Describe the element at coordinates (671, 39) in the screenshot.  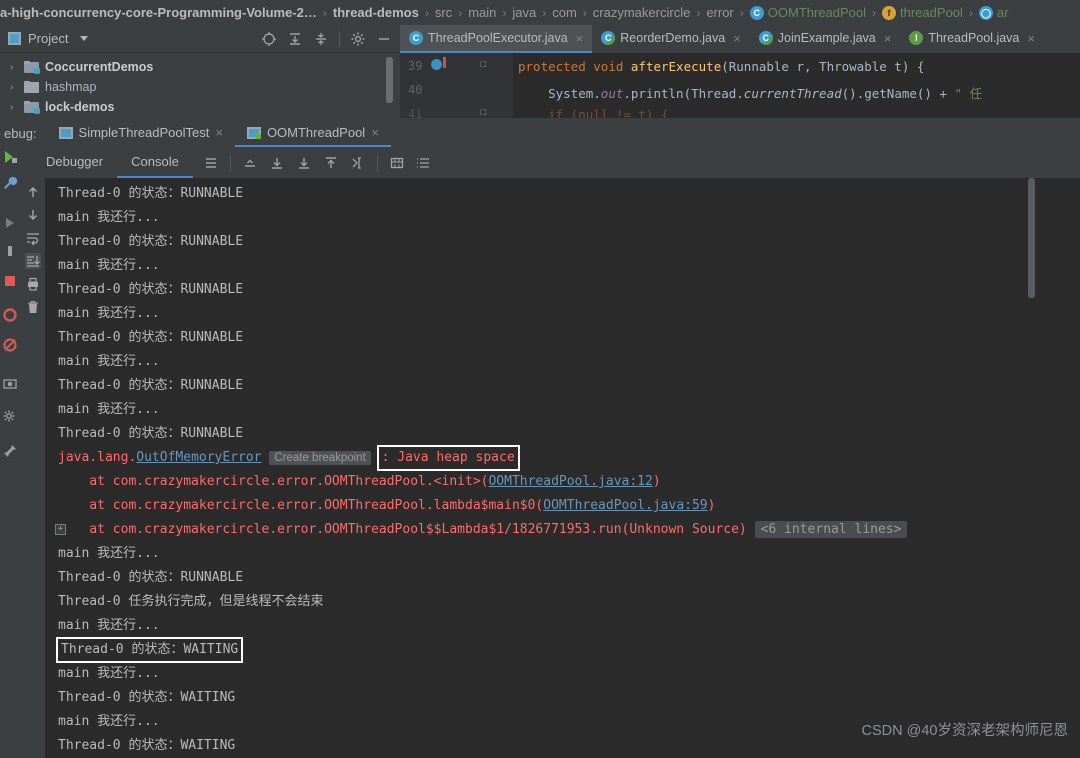
I see `editor-tab: C ReorderDemo.java ×` at that location.